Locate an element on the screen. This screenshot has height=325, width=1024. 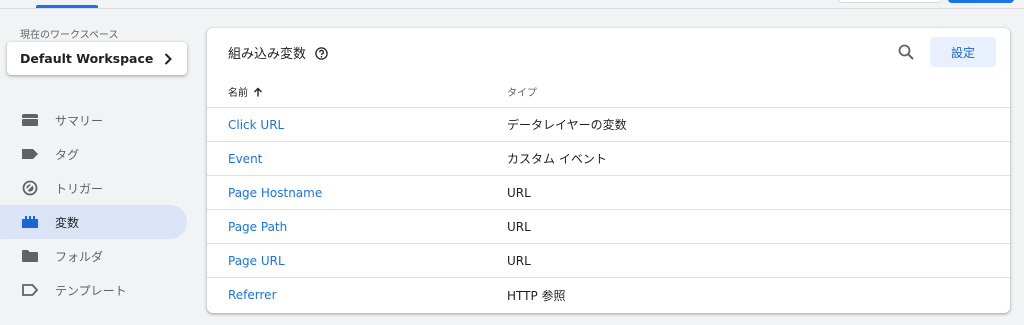
template-icon is located at coordinates (30, 290).